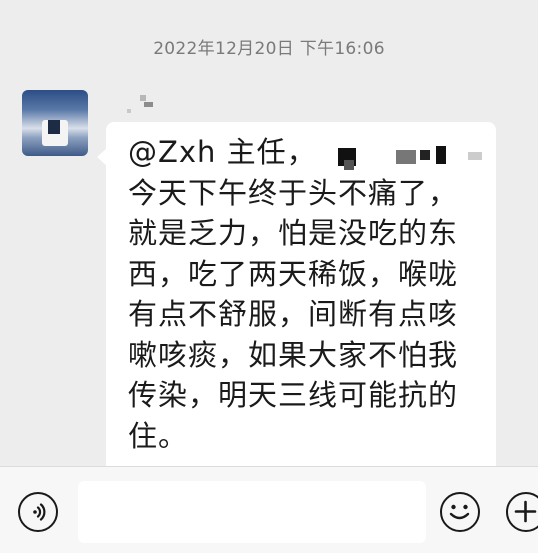 This screenshot has width=538, height=553. I want to click on voice-icon, so click(39, 512).